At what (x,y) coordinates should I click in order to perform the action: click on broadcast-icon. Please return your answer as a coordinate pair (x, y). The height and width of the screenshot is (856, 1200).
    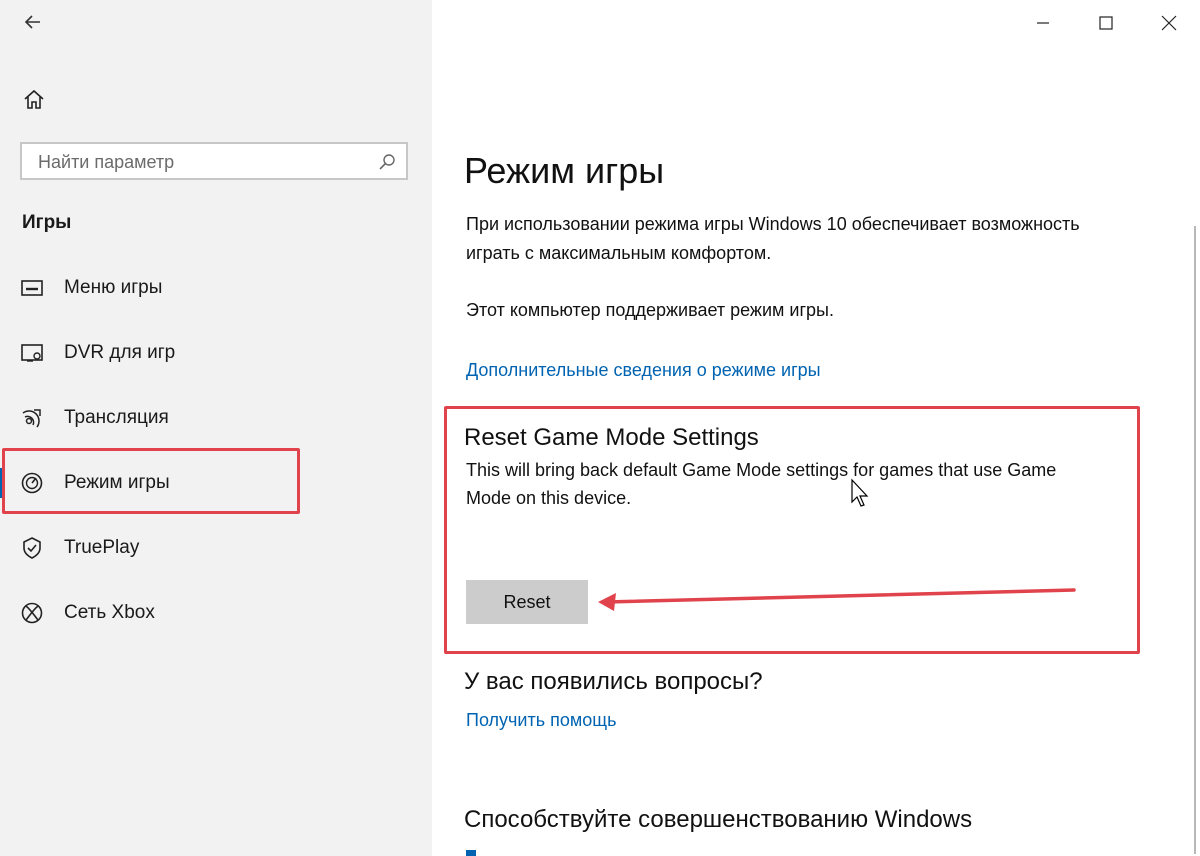
    Looking at the image, I should click on (31, 418).